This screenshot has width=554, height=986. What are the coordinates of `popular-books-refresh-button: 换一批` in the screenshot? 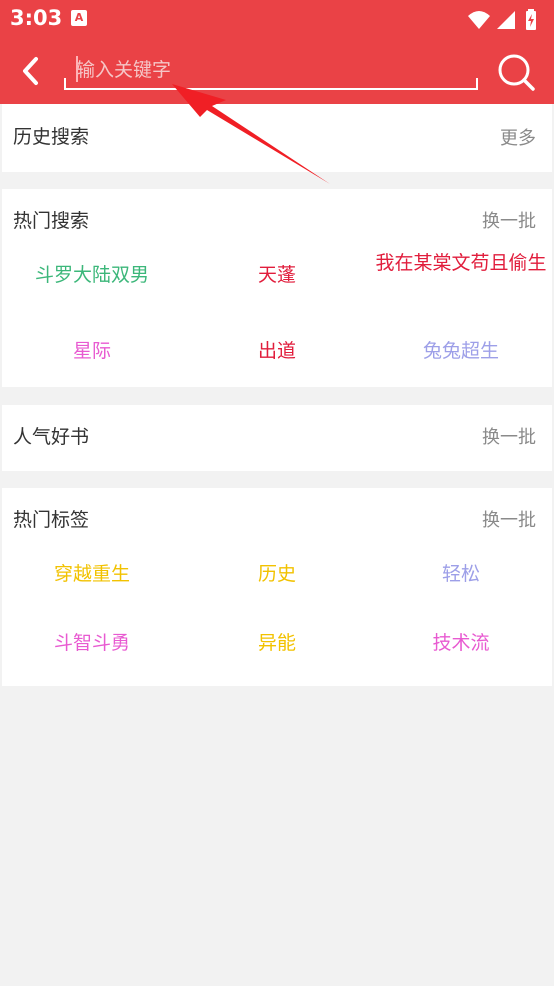 It's located at (509, 436).